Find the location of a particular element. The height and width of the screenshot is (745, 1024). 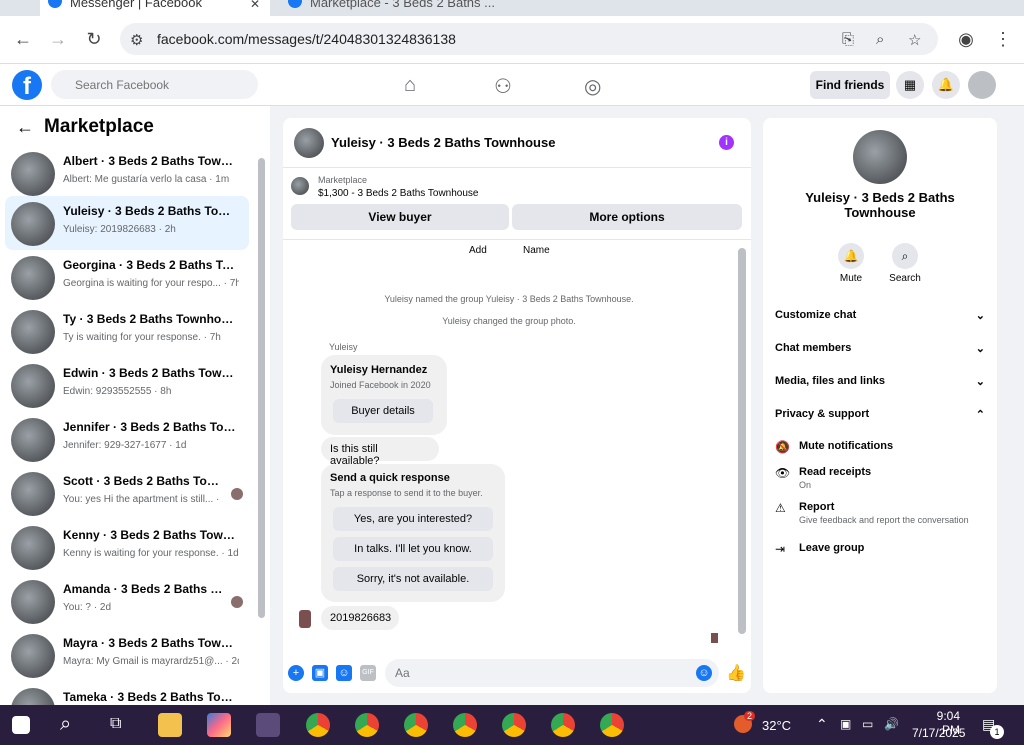

zoom-icon: ⌕ is located at coordinates (880, 39).